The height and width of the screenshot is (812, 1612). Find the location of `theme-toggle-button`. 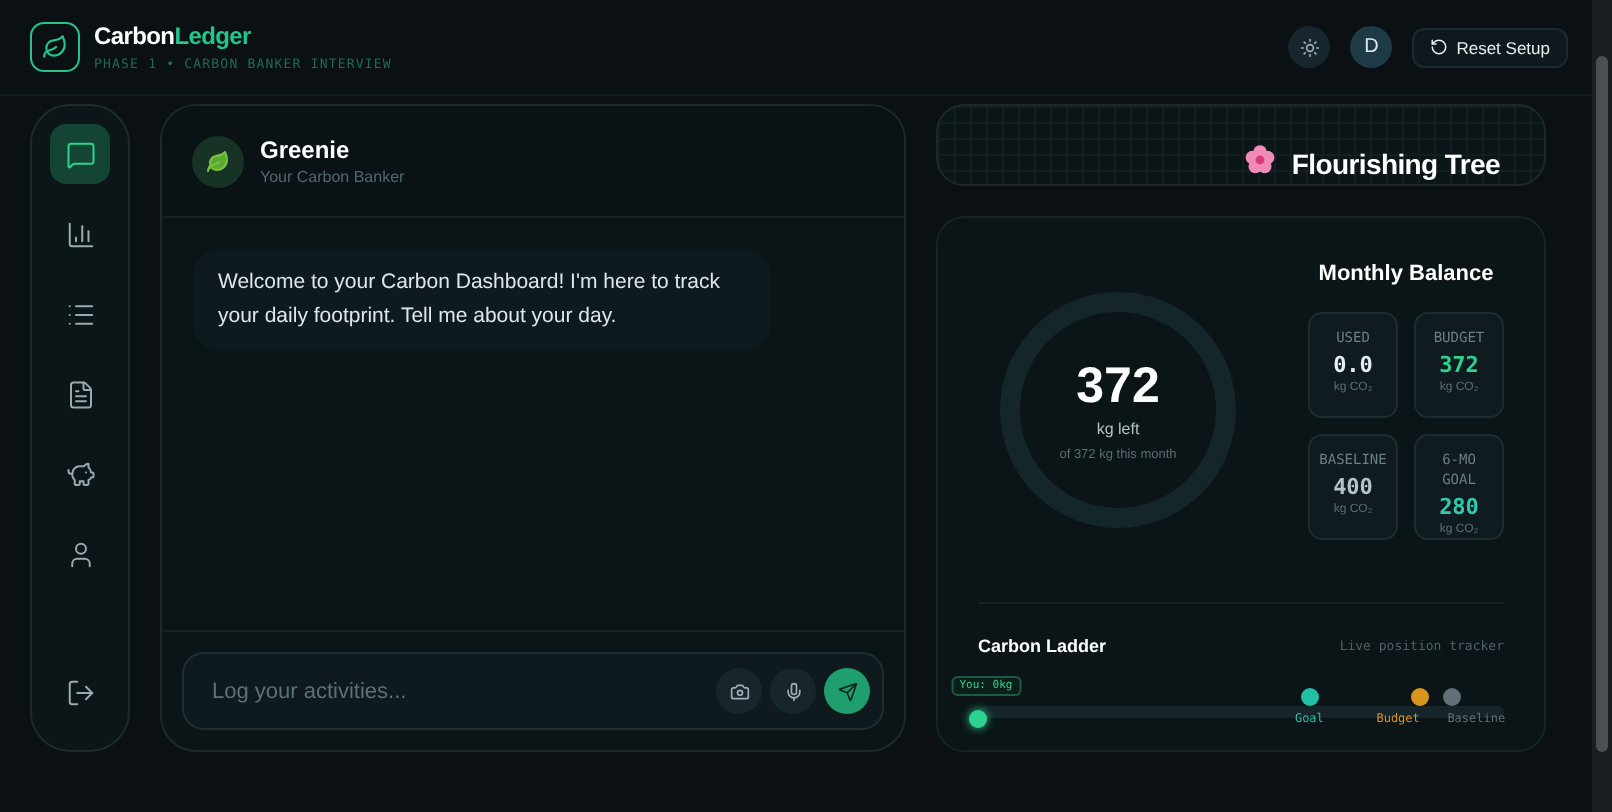

theme-toggle-button is located at coordinates (1309, 47).